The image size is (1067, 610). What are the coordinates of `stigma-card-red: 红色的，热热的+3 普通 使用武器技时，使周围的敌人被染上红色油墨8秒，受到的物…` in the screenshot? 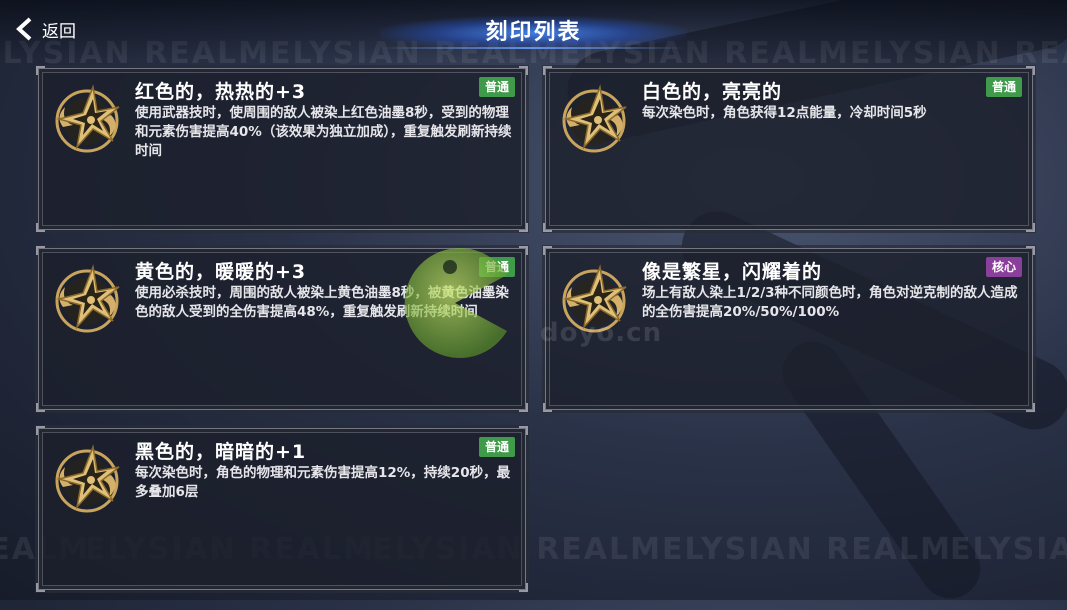 It's located at (282, 149).